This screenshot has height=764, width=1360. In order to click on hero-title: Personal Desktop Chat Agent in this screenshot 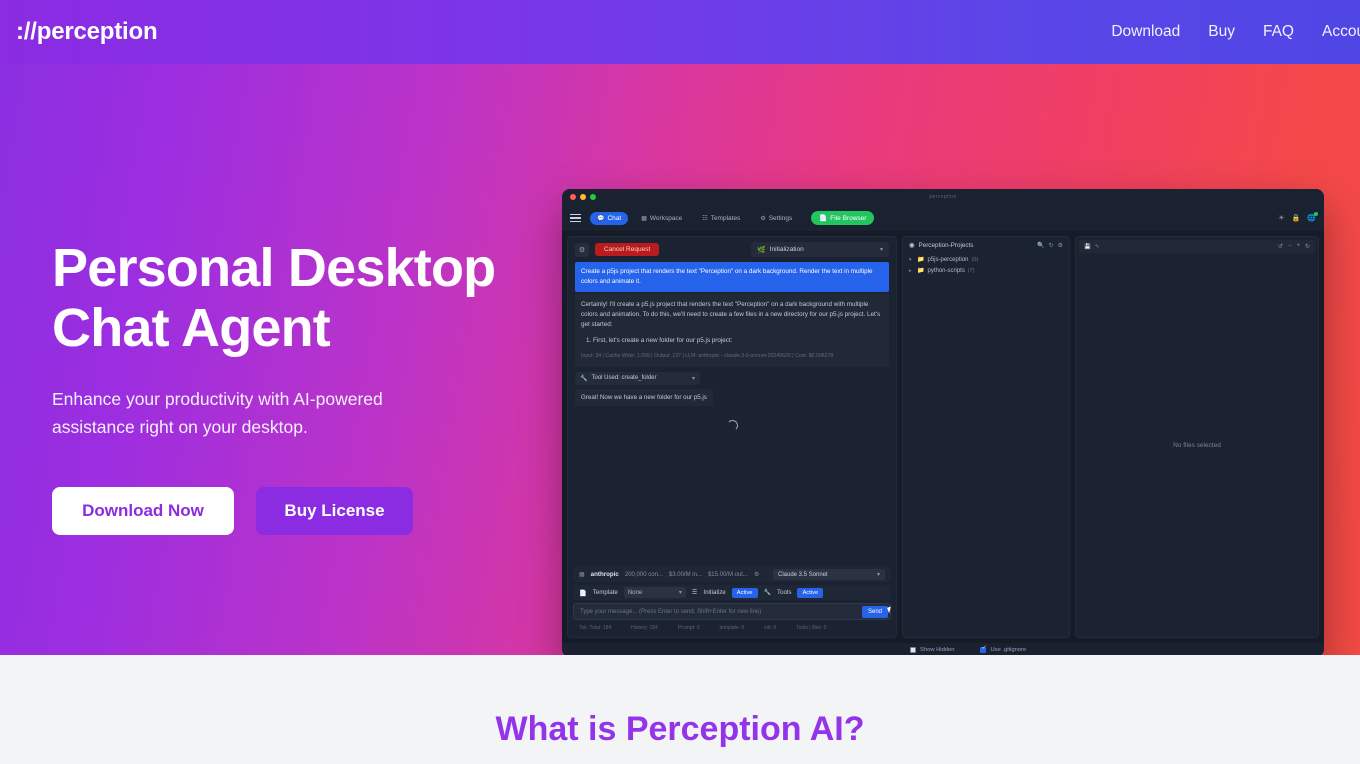, I will do `click(274, 298)`.